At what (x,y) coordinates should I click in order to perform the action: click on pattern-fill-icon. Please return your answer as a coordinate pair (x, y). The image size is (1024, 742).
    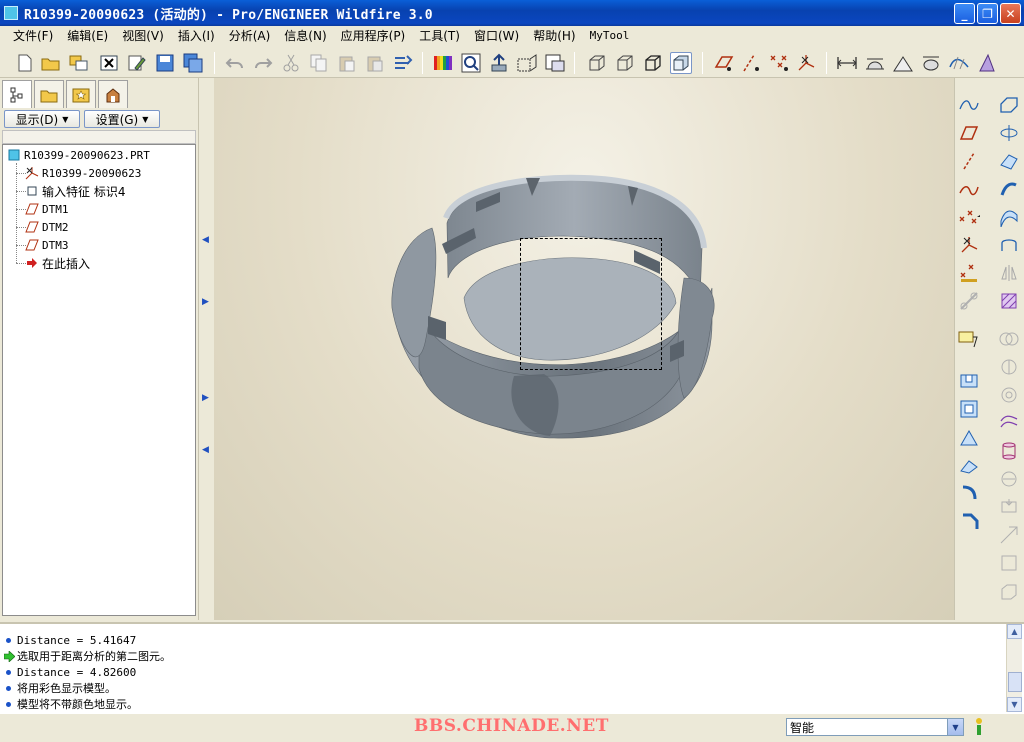
    Looking at the image, I should click on (1009, 301).